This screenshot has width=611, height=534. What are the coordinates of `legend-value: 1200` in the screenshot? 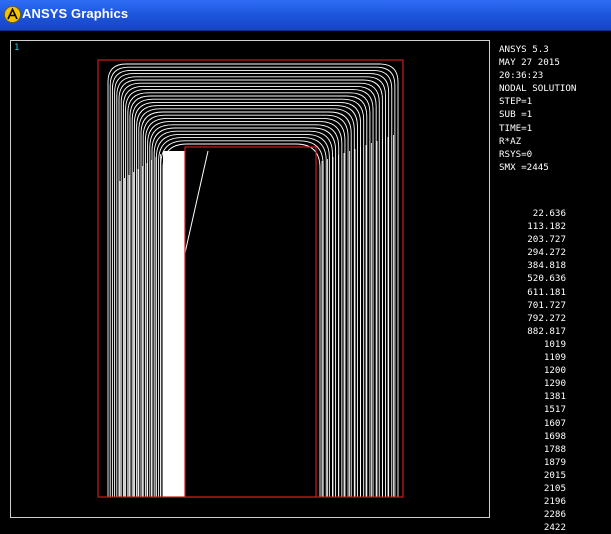 It's located at (554, 371).